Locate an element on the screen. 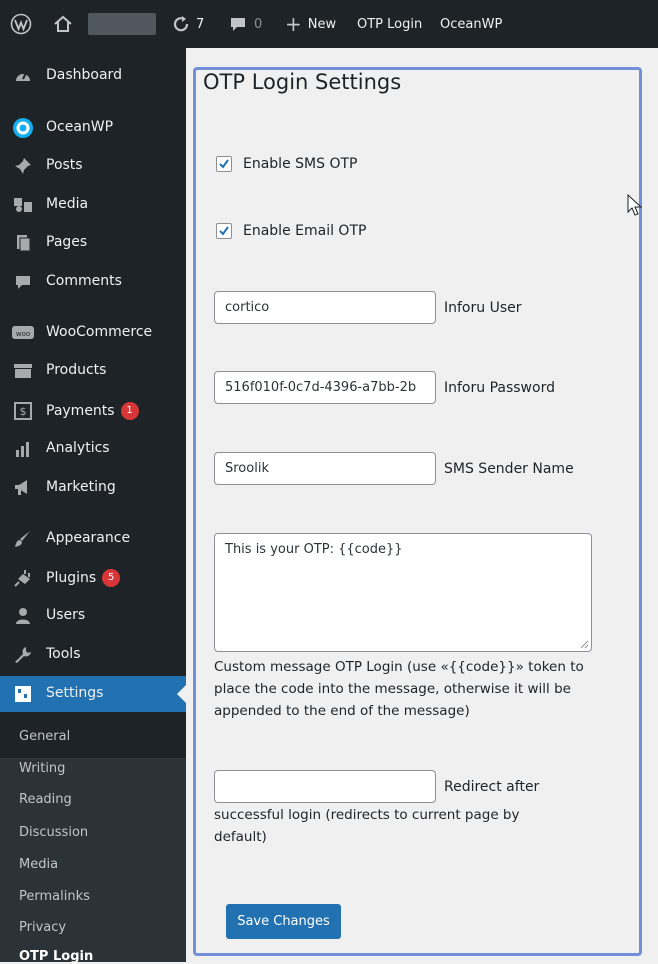 This screenshot has height=964, width=658. plug-icon is located at coordinates (23, 578).